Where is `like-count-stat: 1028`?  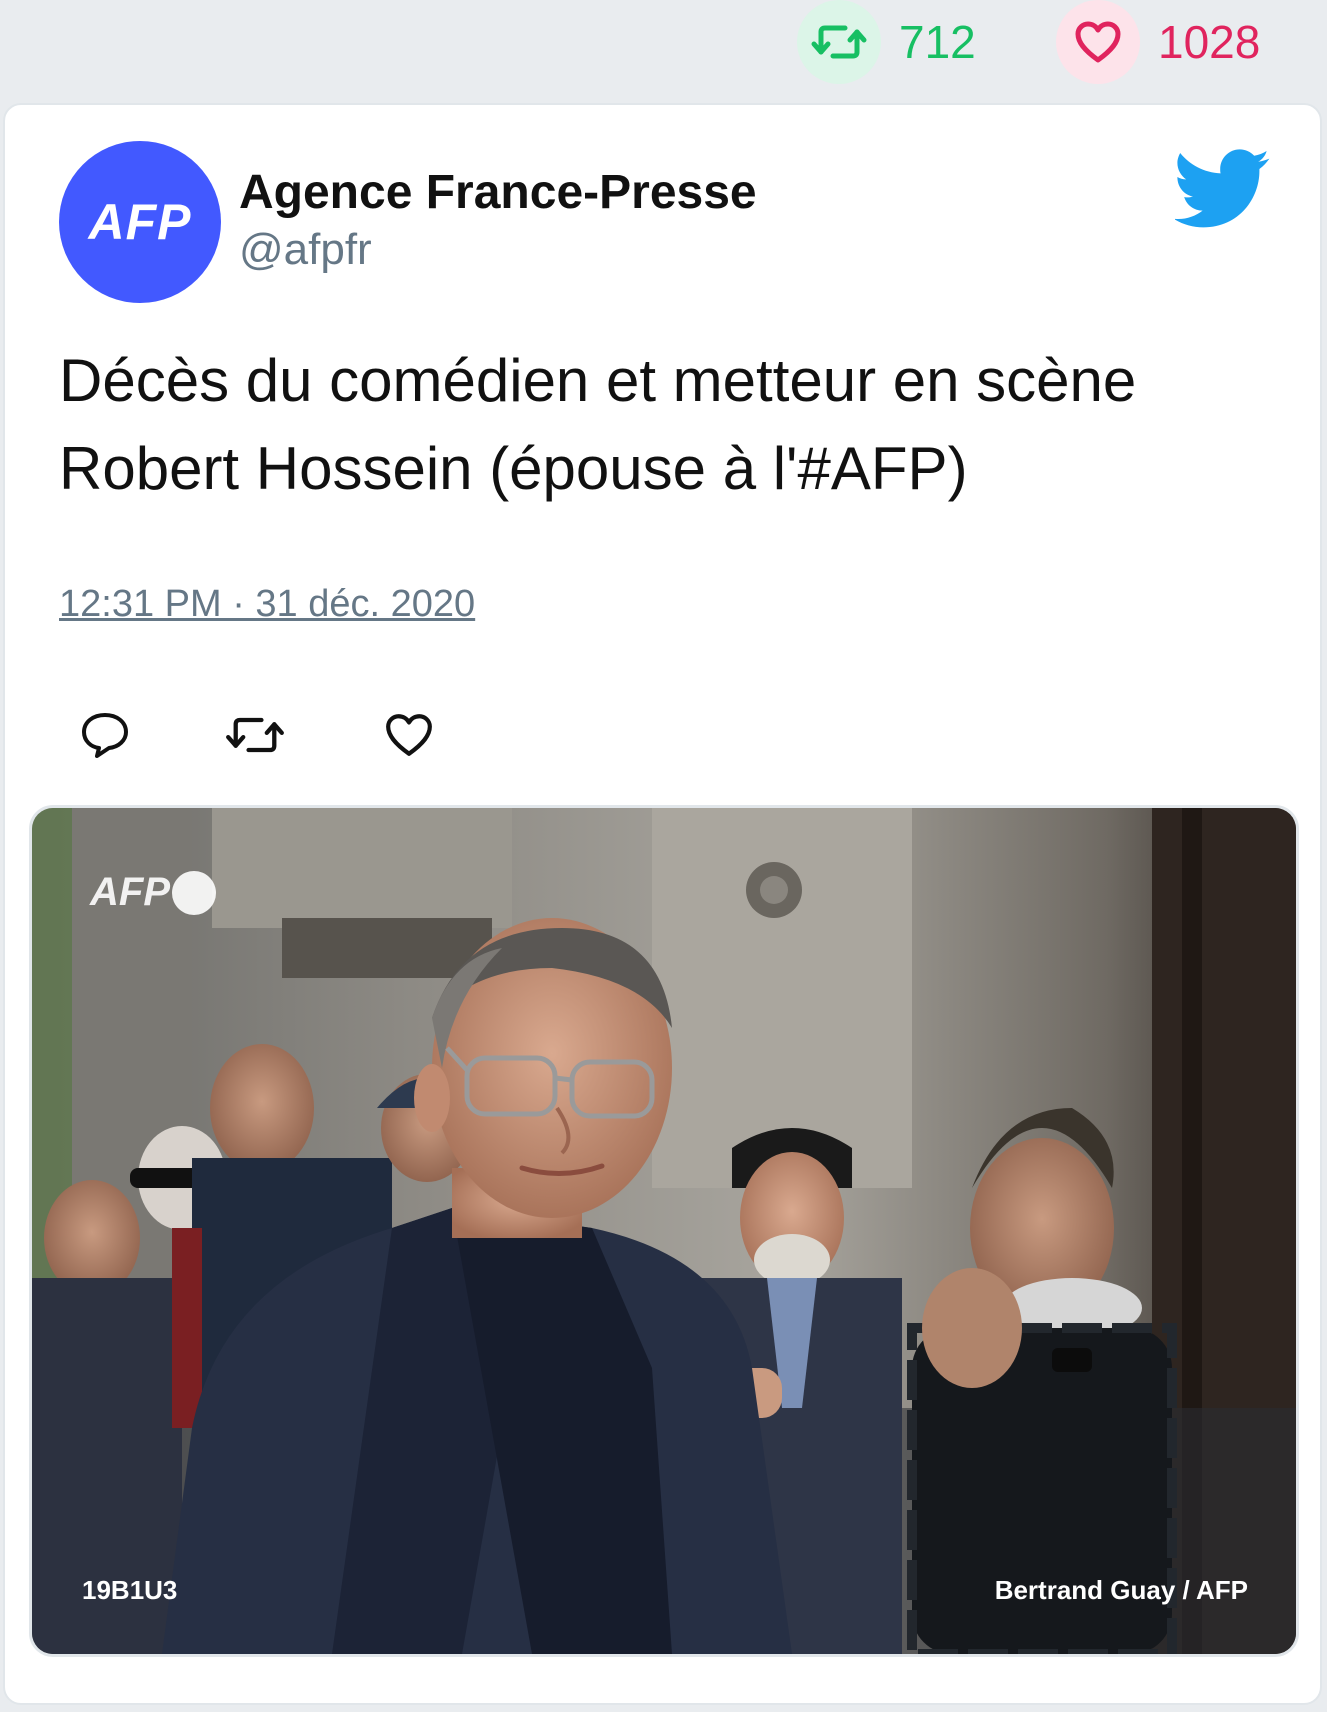 like-count-stat: 1028 is located at coordinates (1158, 42).